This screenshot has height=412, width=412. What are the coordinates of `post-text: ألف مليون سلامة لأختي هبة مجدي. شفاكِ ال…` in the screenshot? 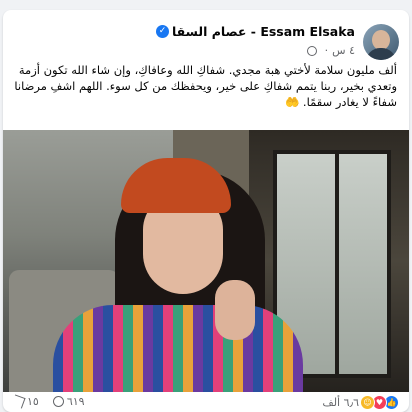 It's located at (205, 86).